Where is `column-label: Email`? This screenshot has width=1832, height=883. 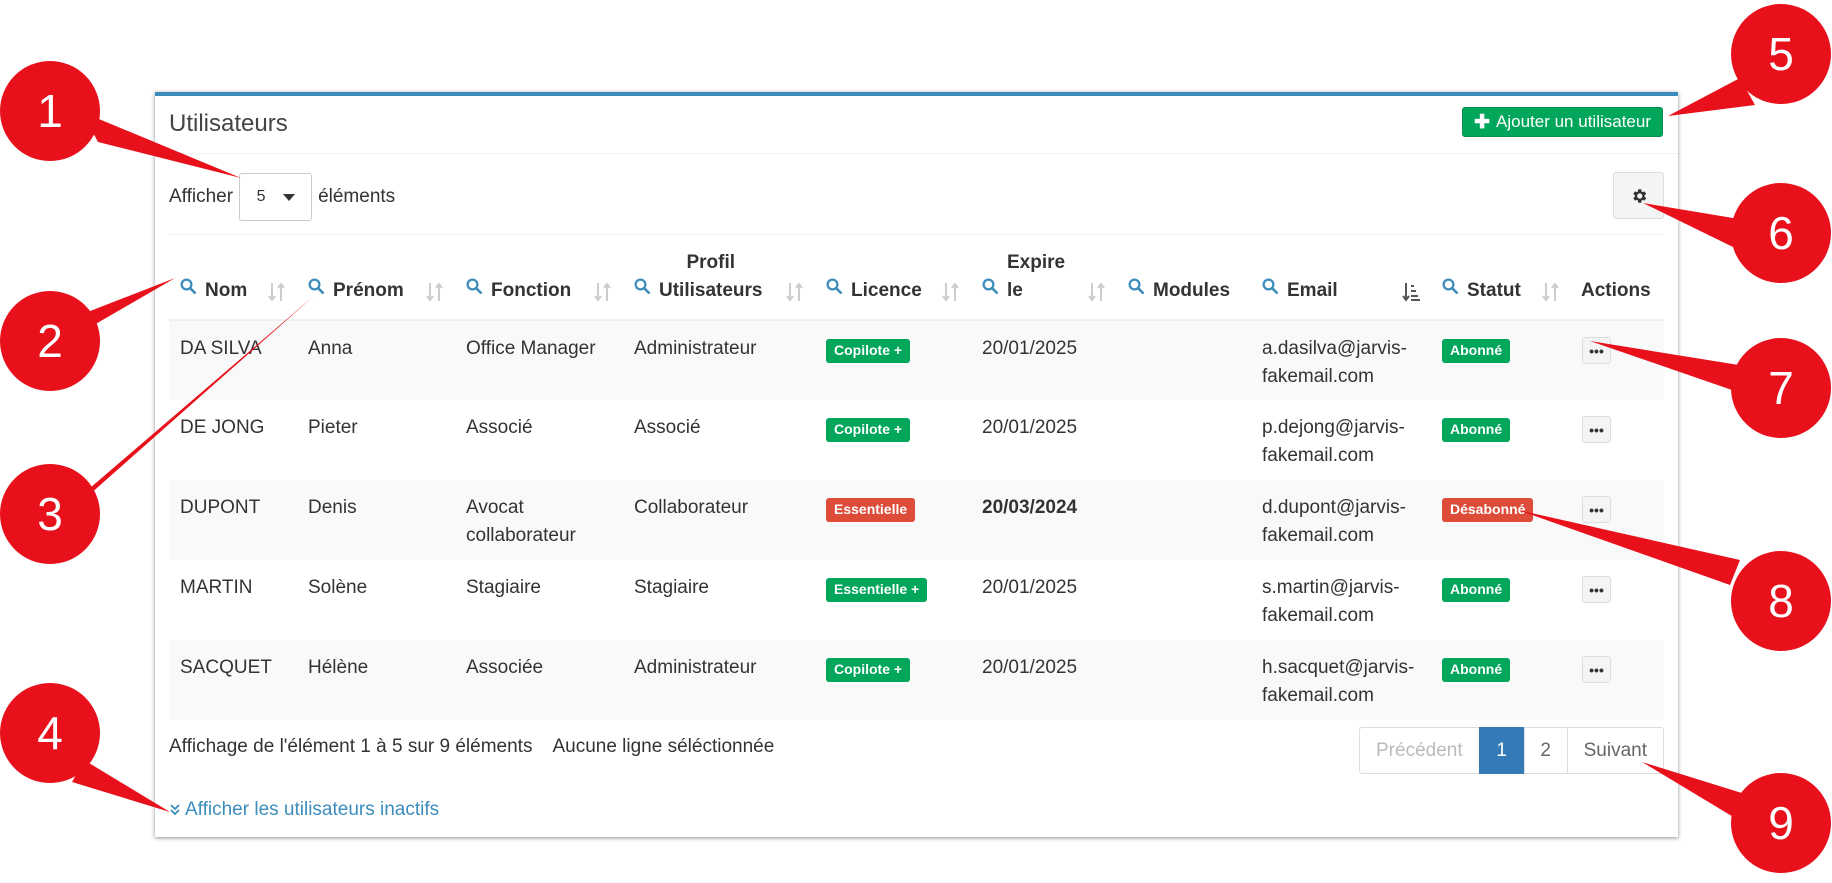 column-label: Email is located at coordinates (1312, 291).